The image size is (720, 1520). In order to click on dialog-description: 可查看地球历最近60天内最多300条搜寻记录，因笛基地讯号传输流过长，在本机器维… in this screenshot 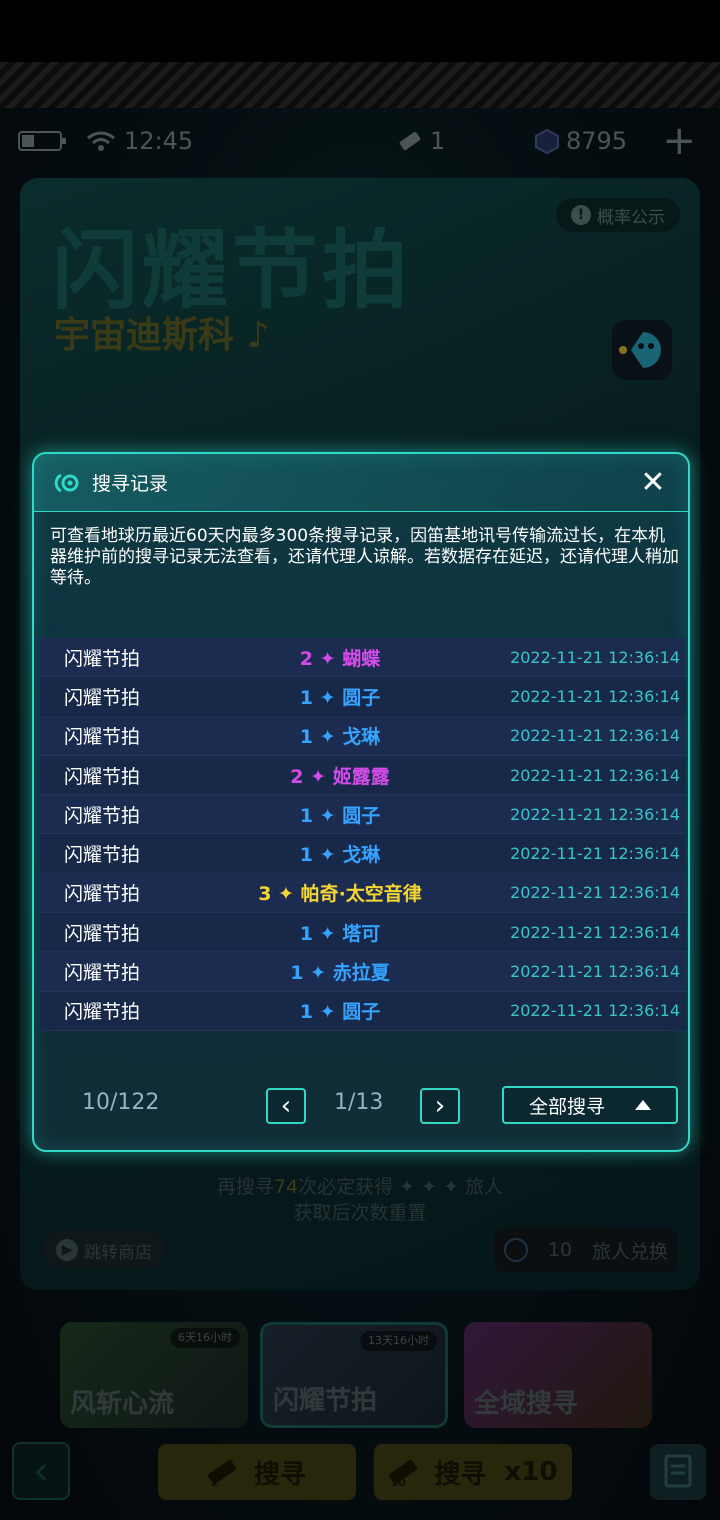, I will do `click(364, 557)`.